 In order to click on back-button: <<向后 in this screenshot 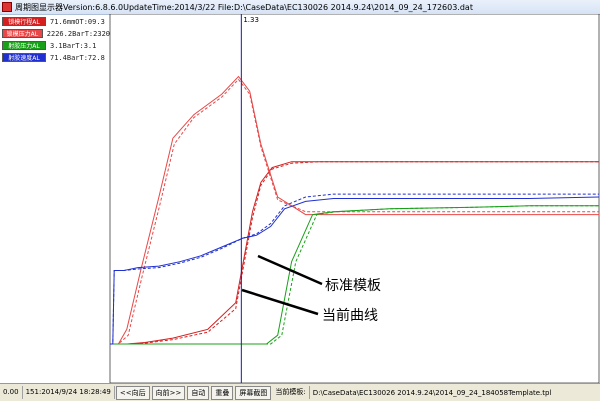, I will do `click(132, 392)`.